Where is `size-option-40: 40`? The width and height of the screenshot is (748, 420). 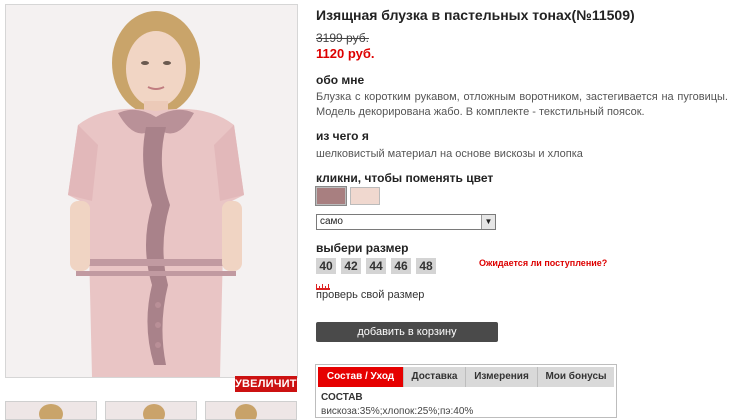
size-option-40: 40 is located at coordinates (326, 266).